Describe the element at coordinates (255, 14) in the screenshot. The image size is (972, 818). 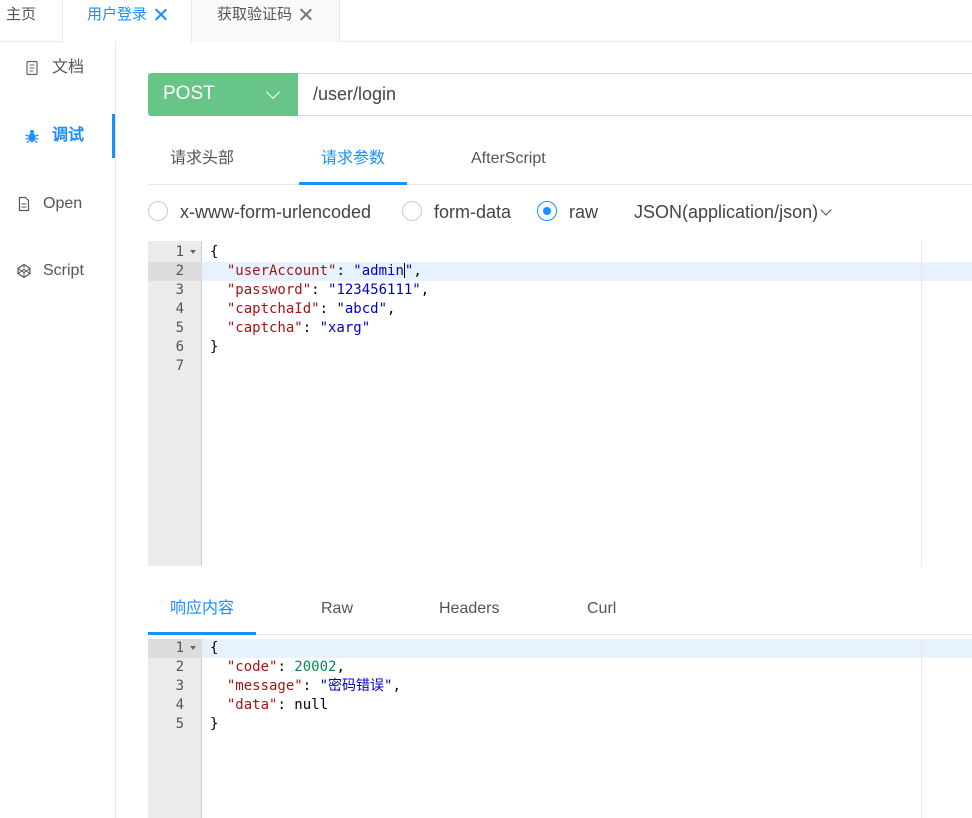
I see `tab-get-captcha-label: 获取验证码` at that location.